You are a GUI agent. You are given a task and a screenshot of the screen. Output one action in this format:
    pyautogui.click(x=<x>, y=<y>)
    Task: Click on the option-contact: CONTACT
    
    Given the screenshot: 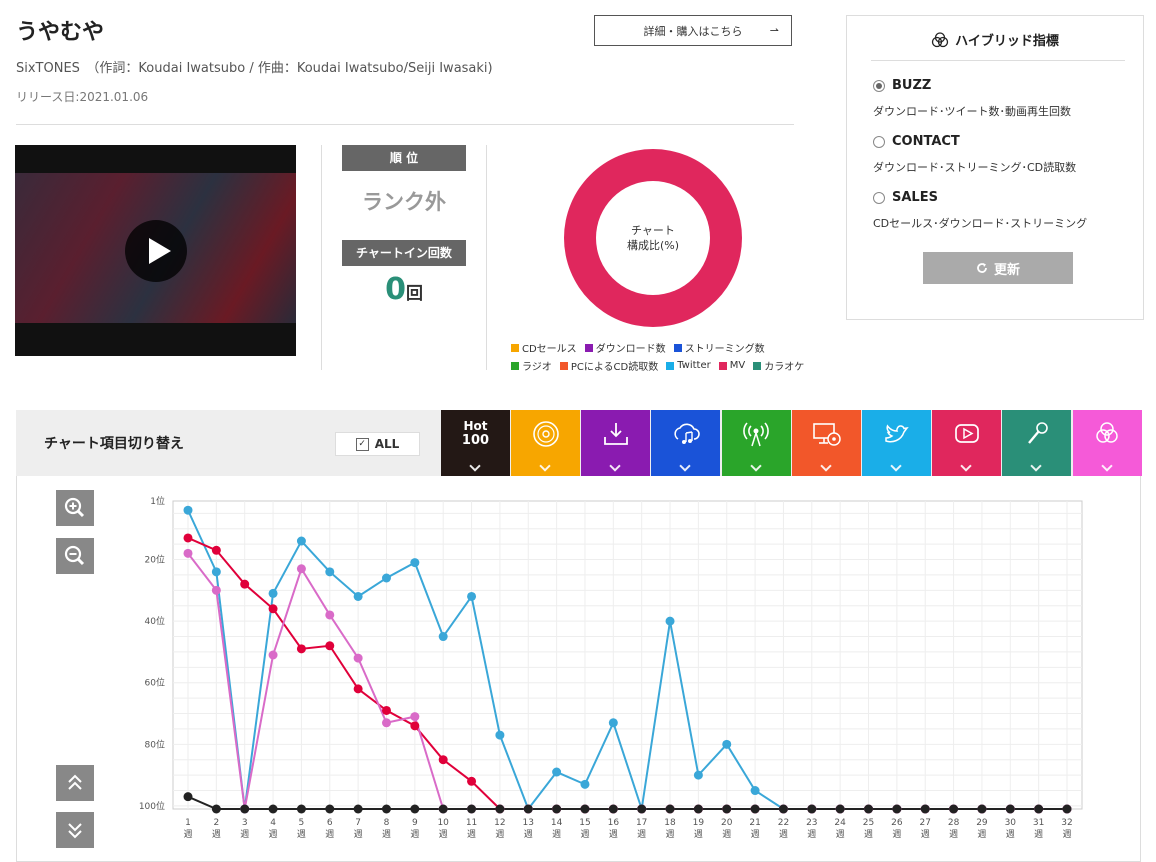 What is the action you would take?
    pyautogui.click(x=916, y=141)
    